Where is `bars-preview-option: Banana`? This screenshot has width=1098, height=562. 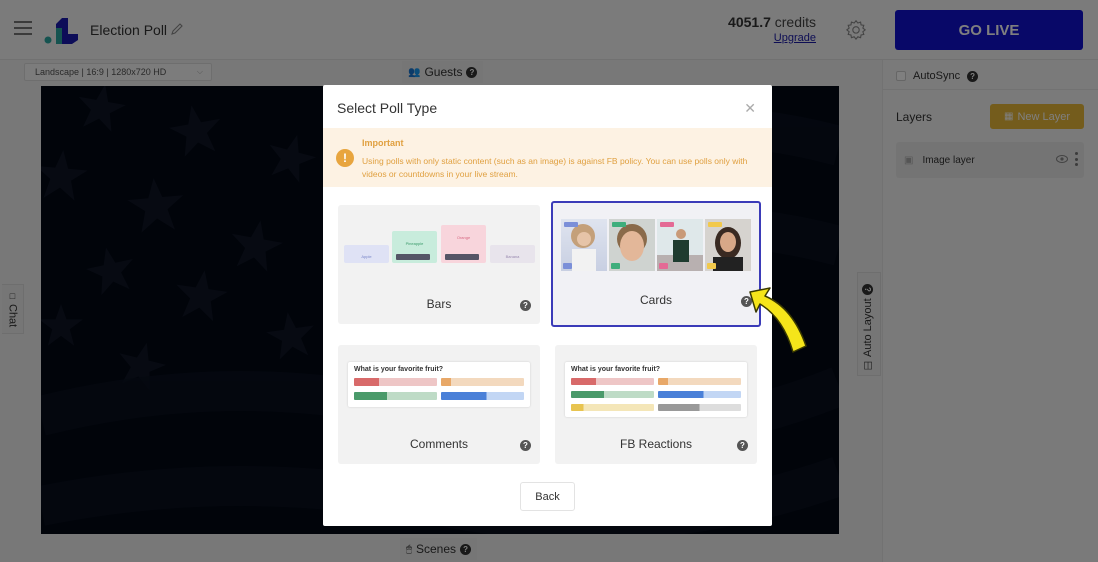 bars-preview-option: Banana is located at coordinates (512, 254).